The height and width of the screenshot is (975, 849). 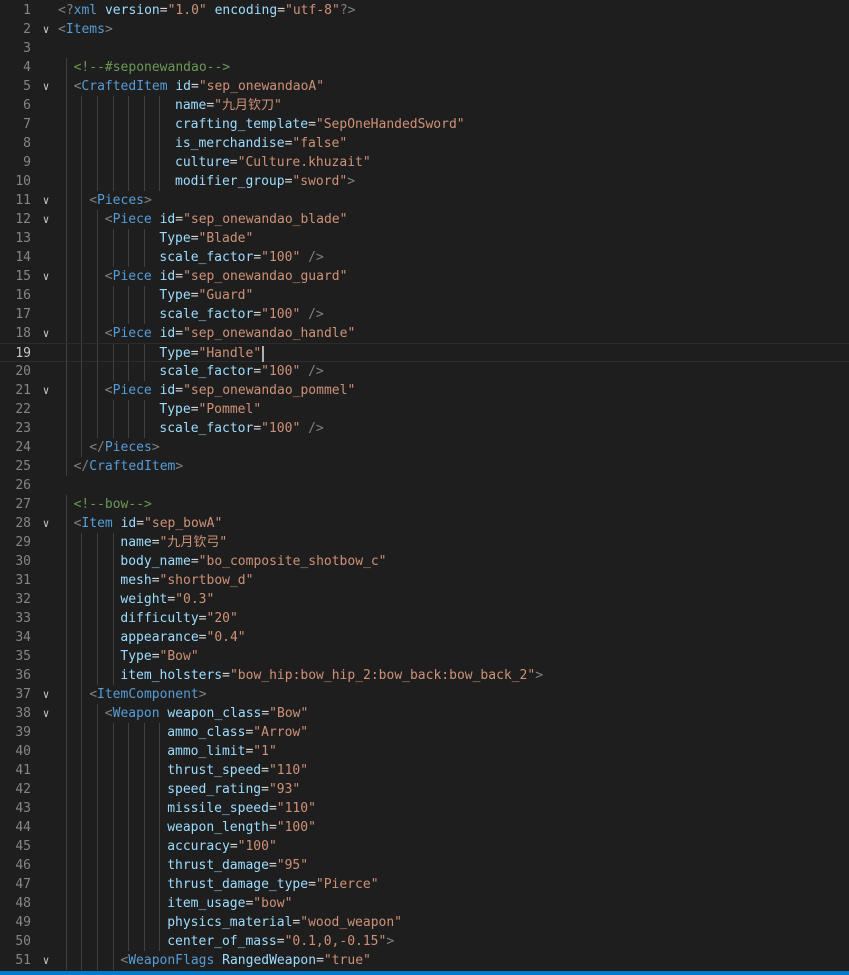 What do you see at coordinates (424, 428) in the screenshot?
I see `code-line: 23 scale_factor="100" />` at bounding box center [424, 428].